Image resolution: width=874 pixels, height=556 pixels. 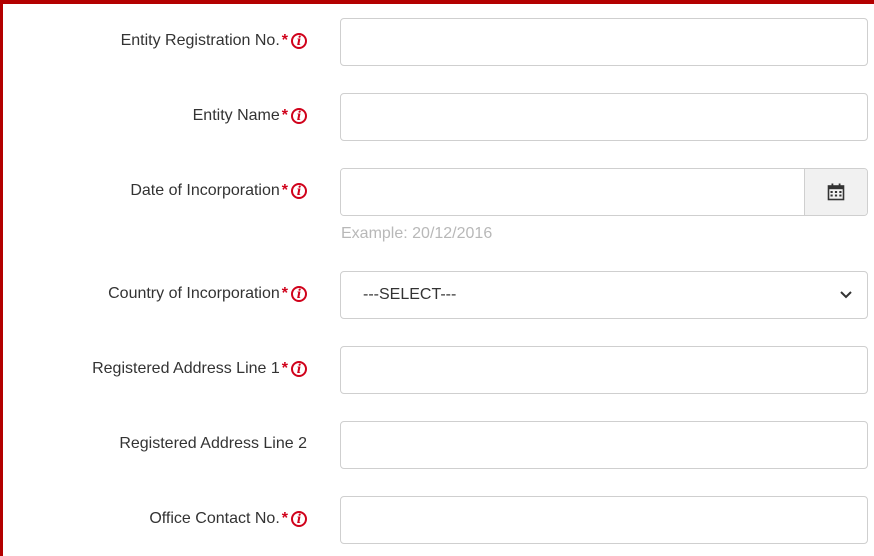 I want to click on field-label-text: Registered Address Line 2, so click(x=213, y=443).